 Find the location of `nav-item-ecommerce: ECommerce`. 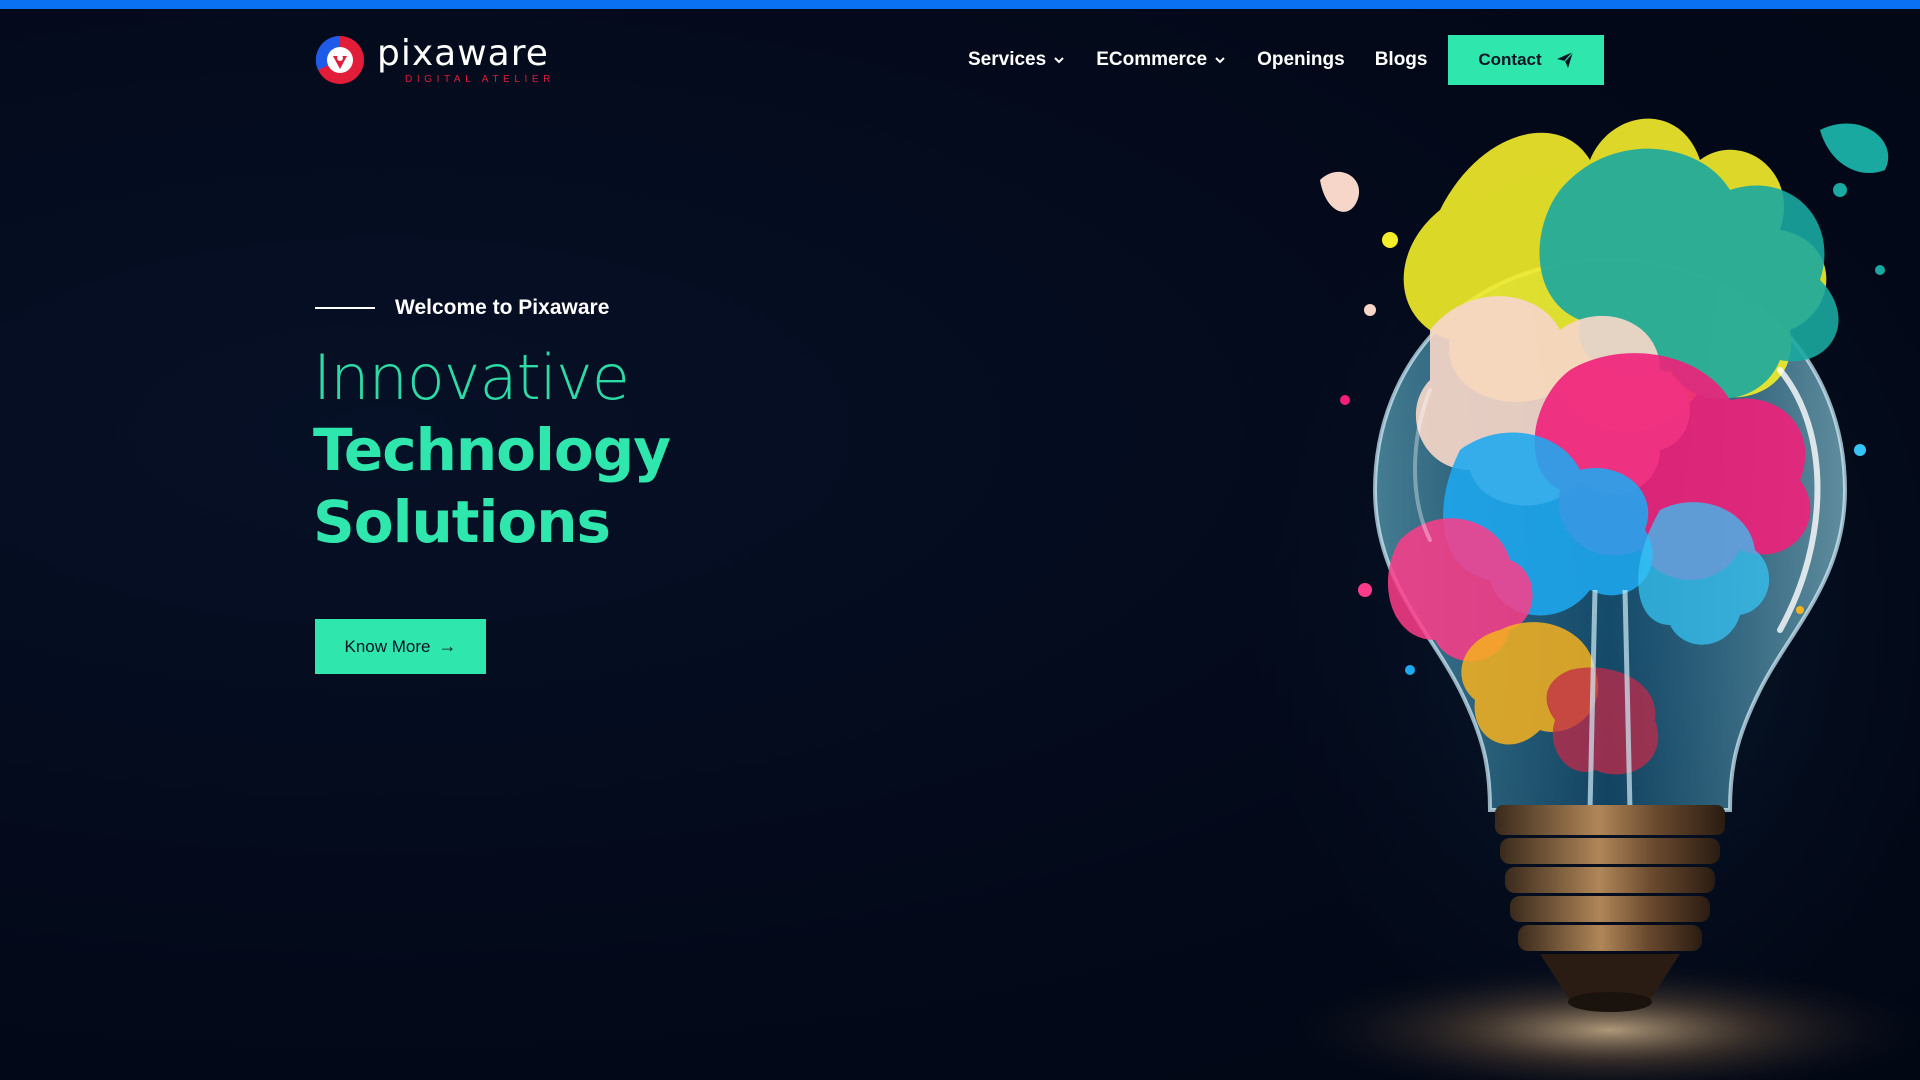

nav-item-ecommerce: ECommerce is located at coordinates (1161, 60).